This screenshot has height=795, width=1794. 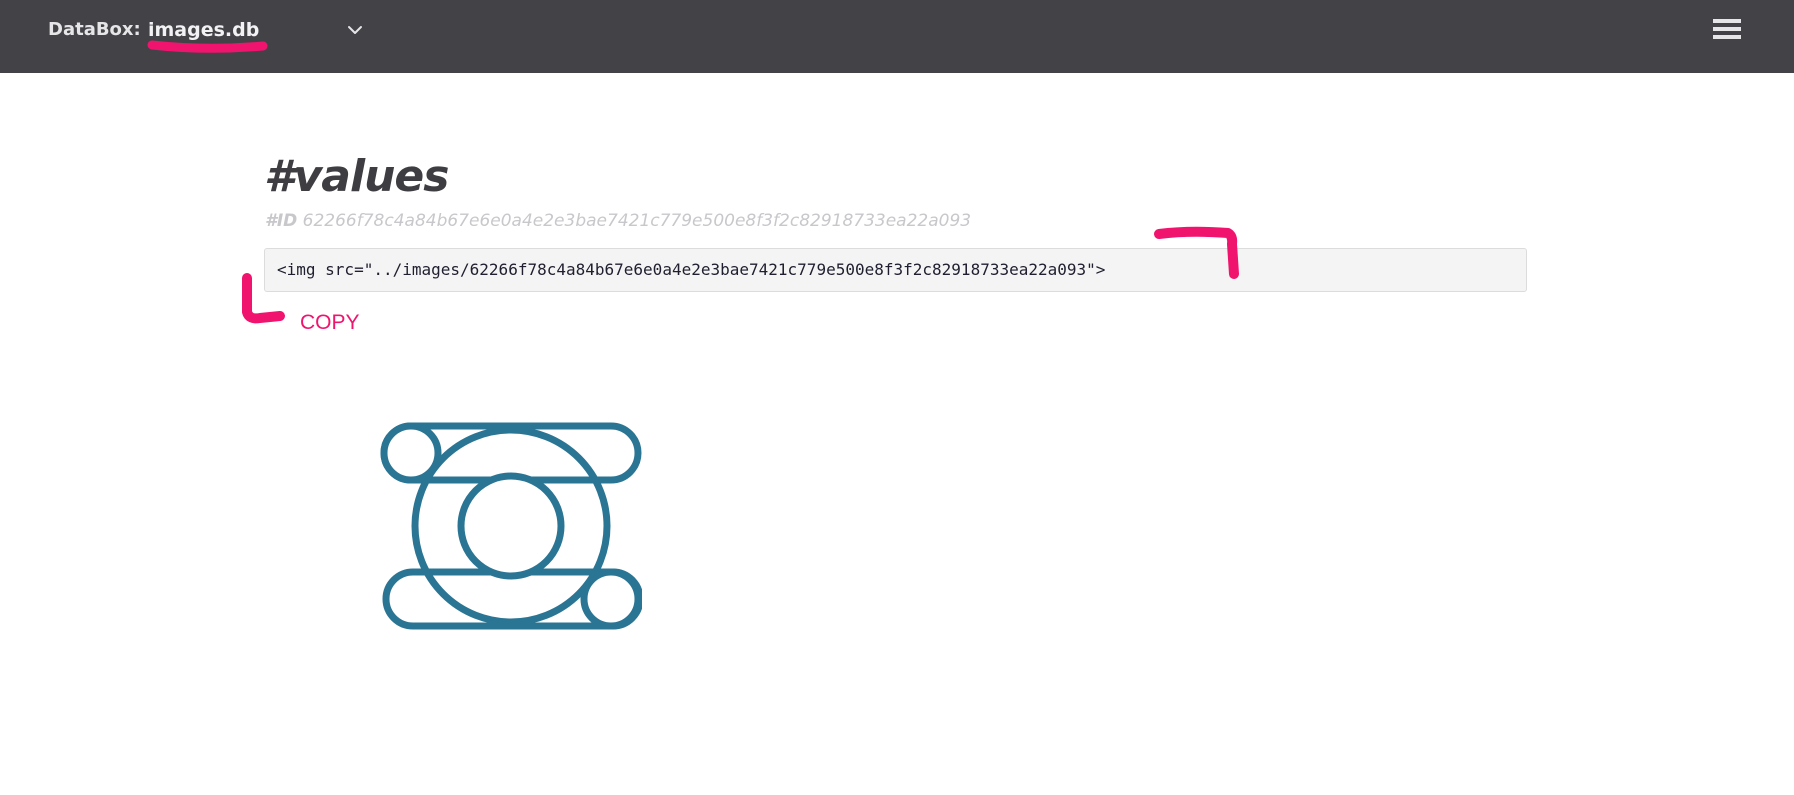 I want to click on app-brand: DataBox:, so click(x=94, y=29).